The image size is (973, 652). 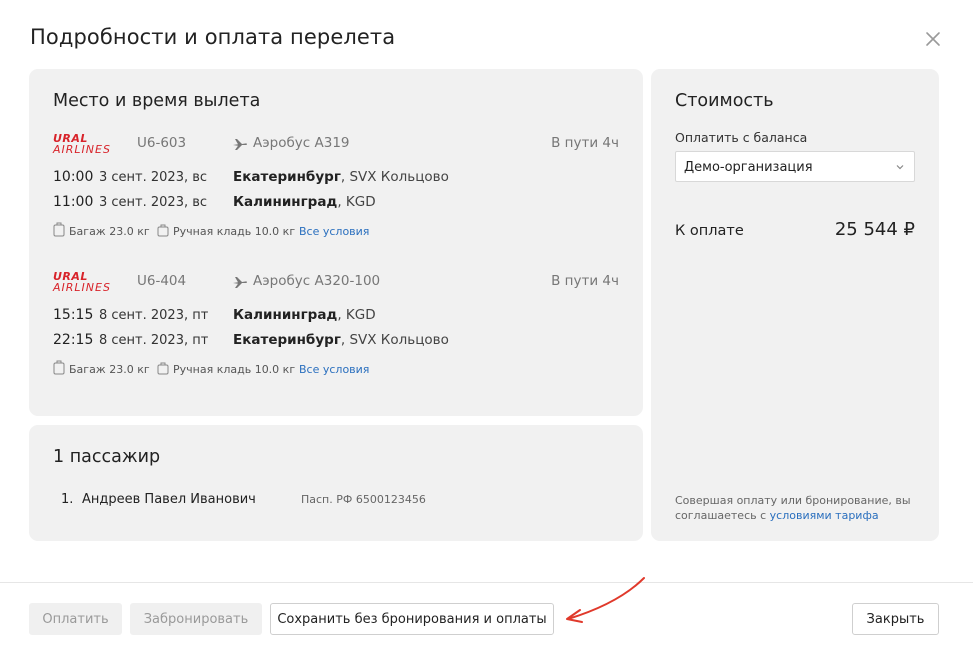 I want to click on arrival-date: 8 сент. 2023, пт, so click(x=154, y=340).